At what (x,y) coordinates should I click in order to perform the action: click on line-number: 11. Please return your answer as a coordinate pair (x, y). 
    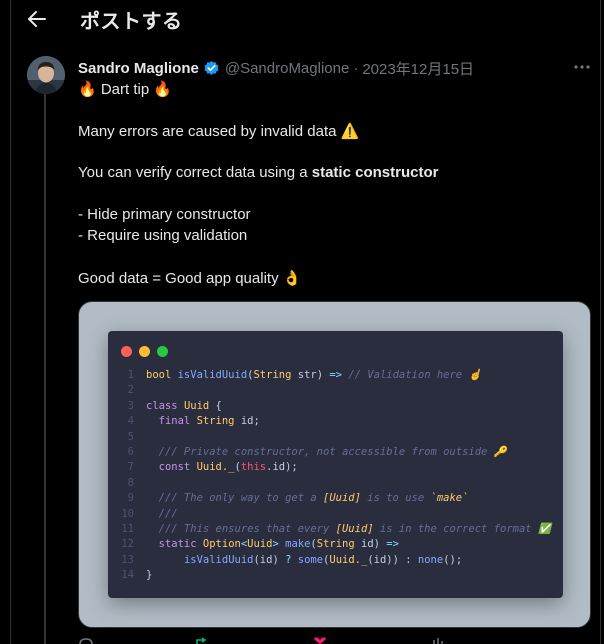
    Looking at the image, I should click on (127, 528).